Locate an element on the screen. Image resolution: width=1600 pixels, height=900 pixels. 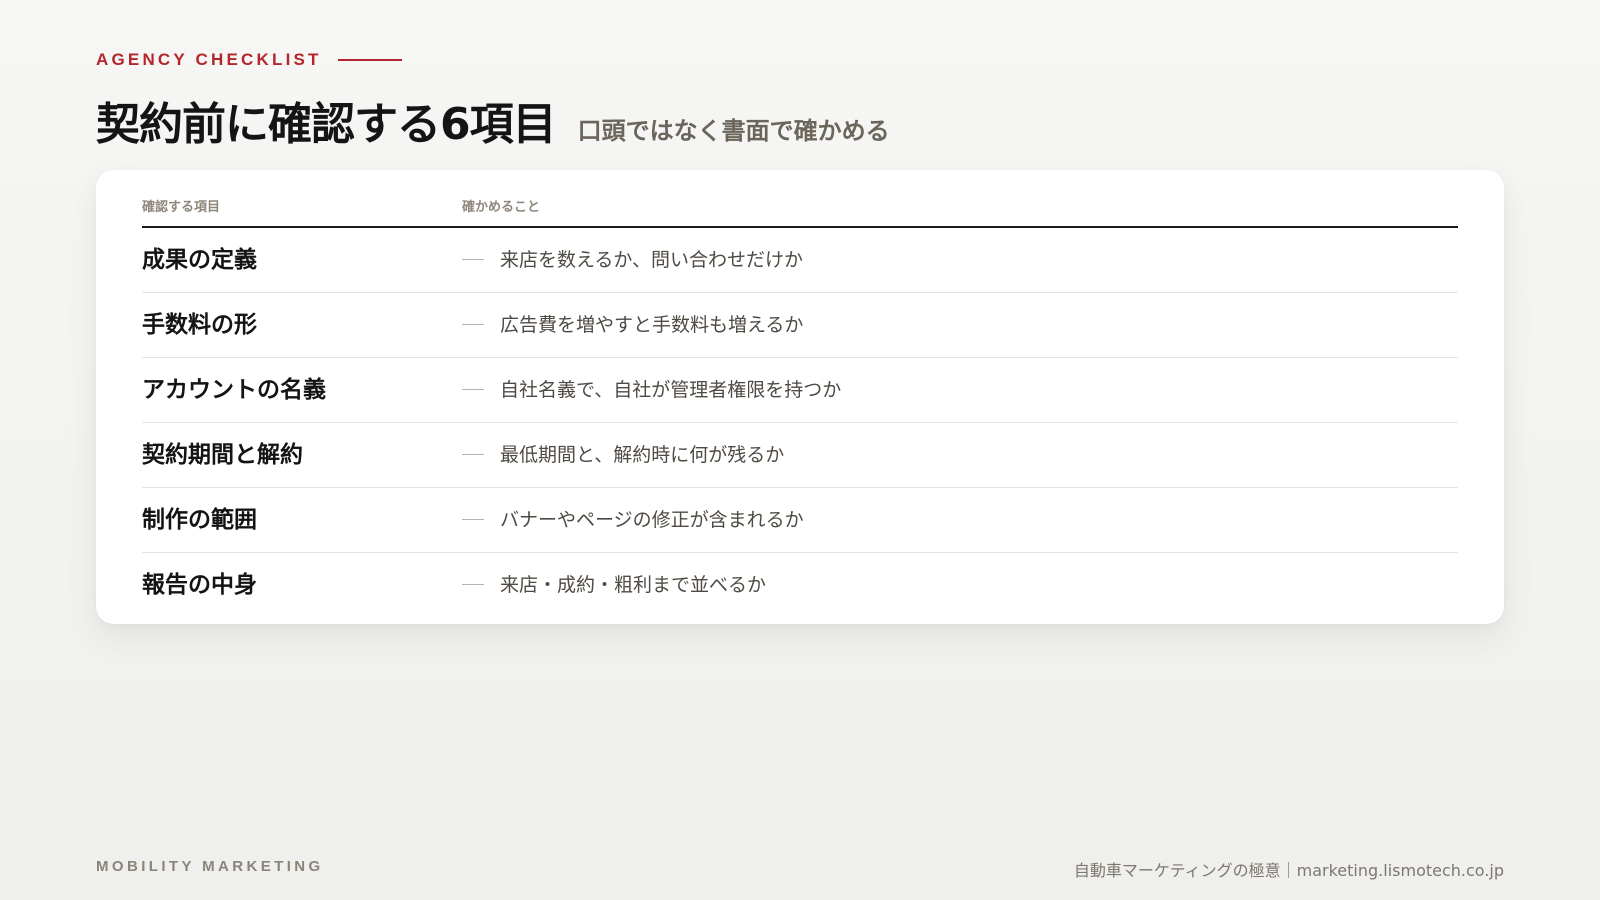
table-row: 成果の定義 来店を数えるか、問い合わせだけか is located at coordinates (800, 260).